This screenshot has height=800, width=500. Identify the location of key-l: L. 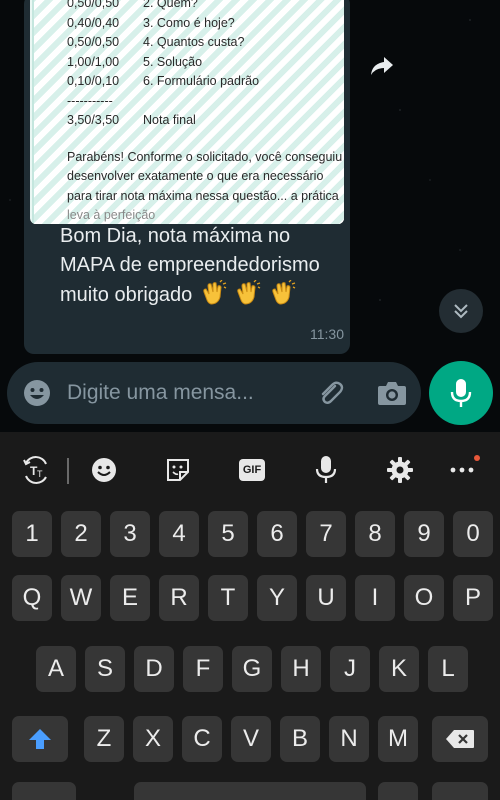
(448, 669).